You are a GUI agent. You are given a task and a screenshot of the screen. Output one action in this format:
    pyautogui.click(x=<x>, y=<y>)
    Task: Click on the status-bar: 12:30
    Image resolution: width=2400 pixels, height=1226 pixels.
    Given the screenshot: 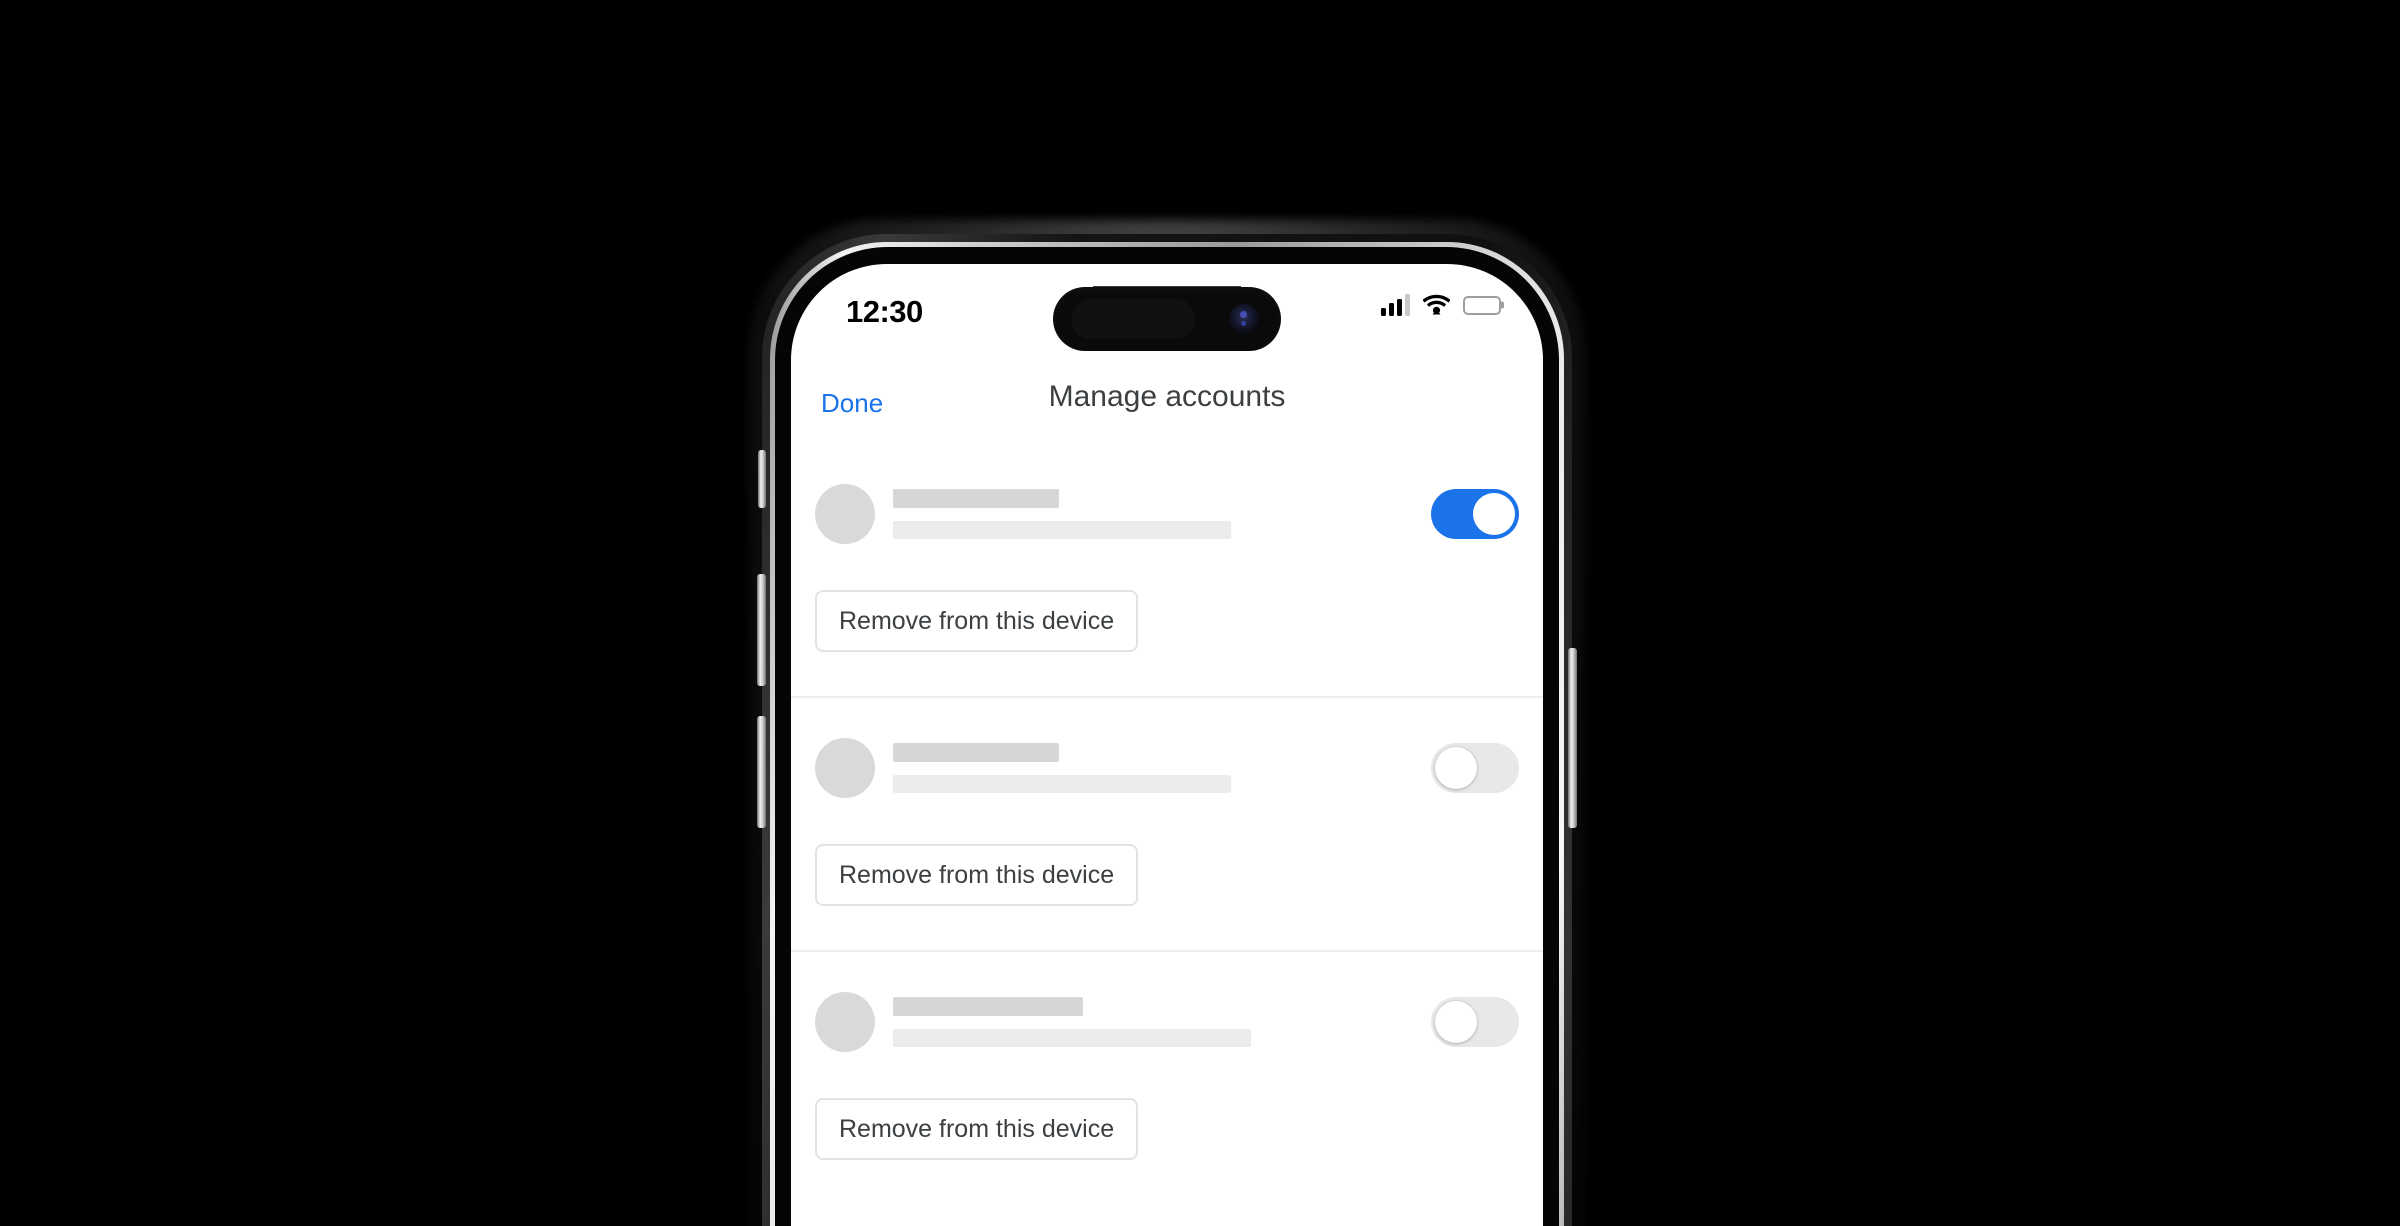 What is the action you would take?
    pyautogui.click(x=1167, y=313)
    